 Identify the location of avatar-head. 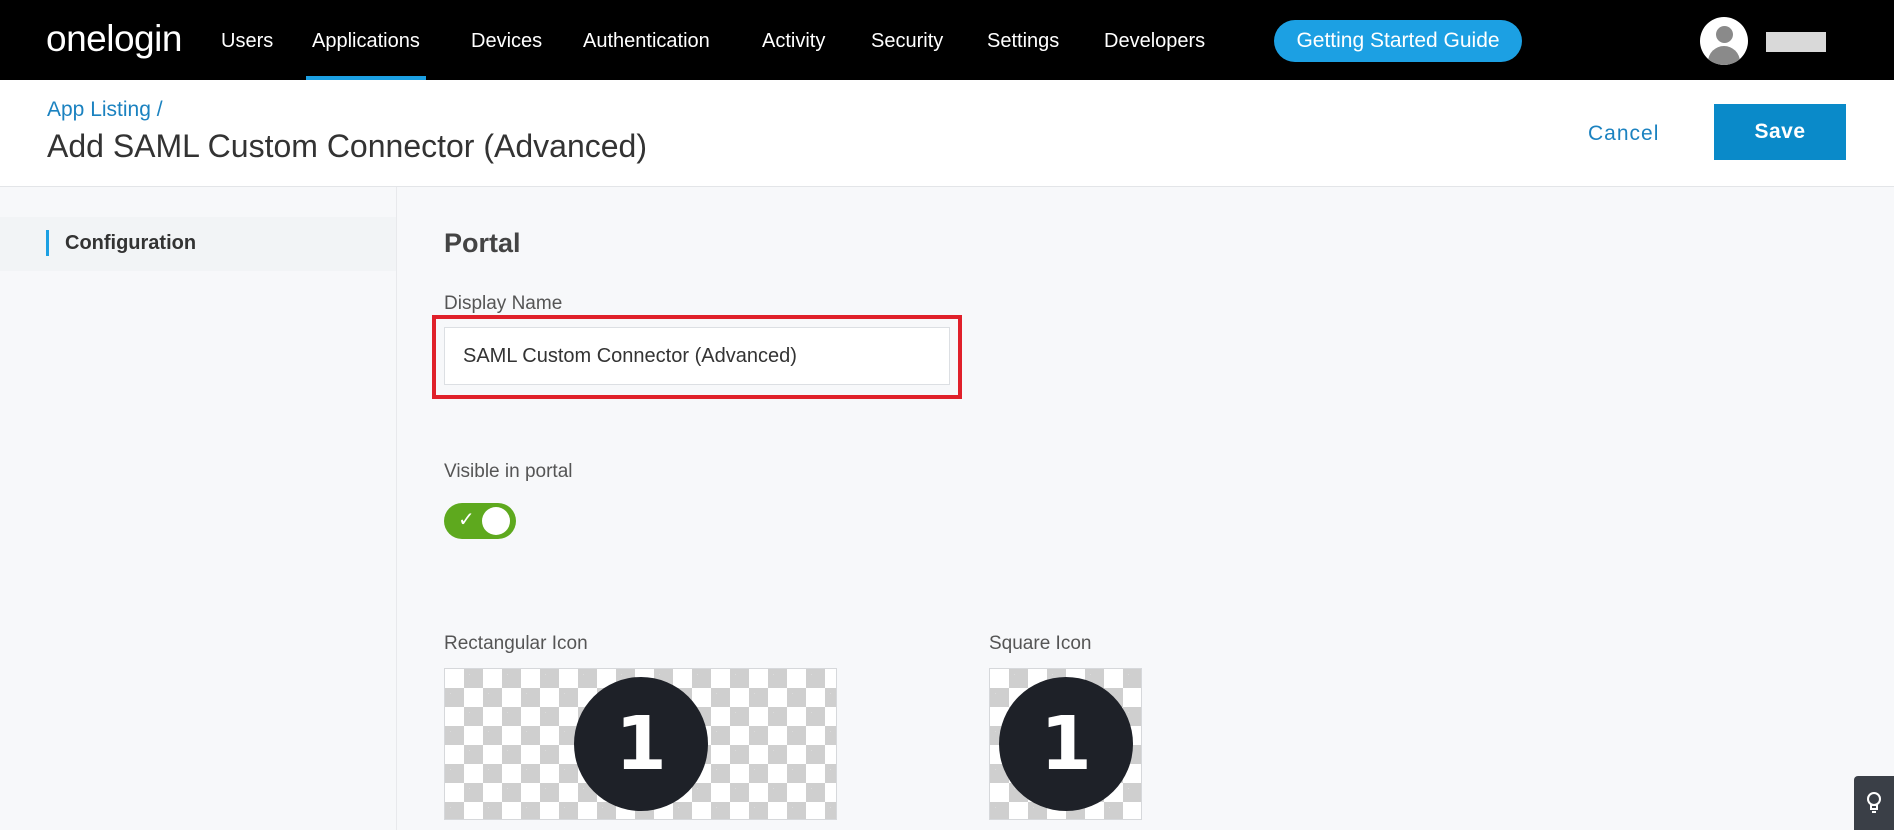
(1724, 34).